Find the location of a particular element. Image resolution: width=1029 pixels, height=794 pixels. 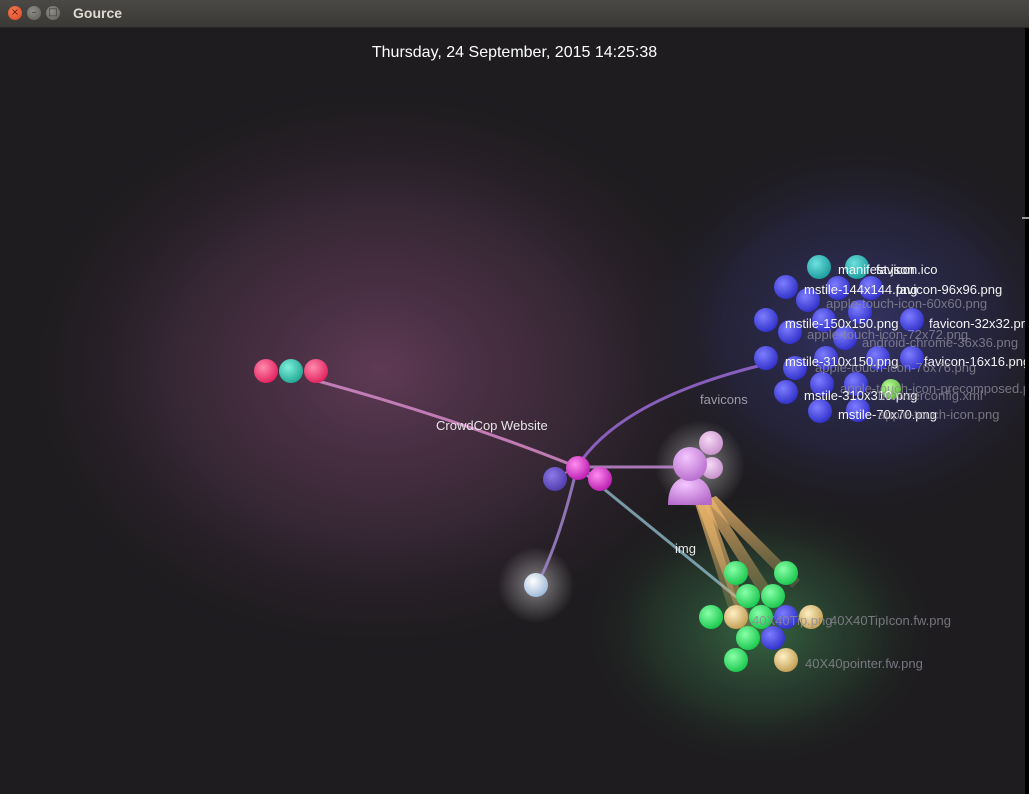

window-right-edge is located at coordinates (1027, 411).